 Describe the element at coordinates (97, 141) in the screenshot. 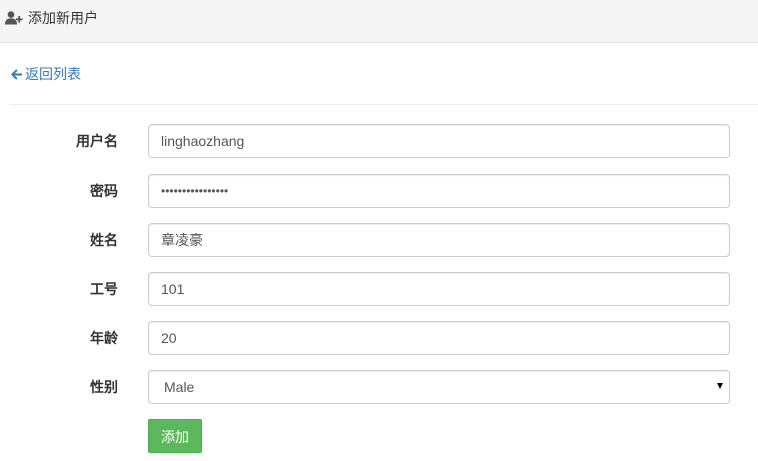

I see `username-label: 用户名` at that location.